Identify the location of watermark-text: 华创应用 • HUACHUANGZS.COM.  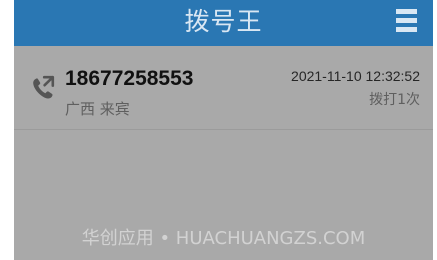
(223, 238).